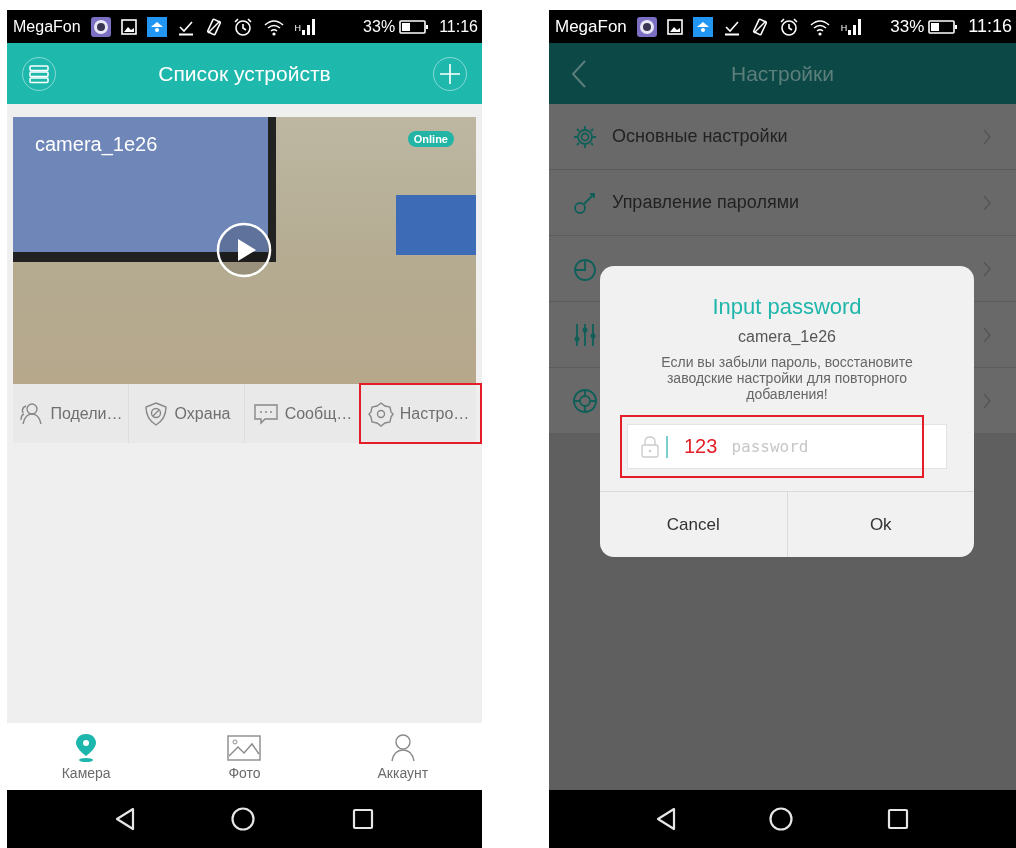 The width and height of the screenshot is (1016, 848). I want to click on device-name: camera_1e26, so click(787, 337).